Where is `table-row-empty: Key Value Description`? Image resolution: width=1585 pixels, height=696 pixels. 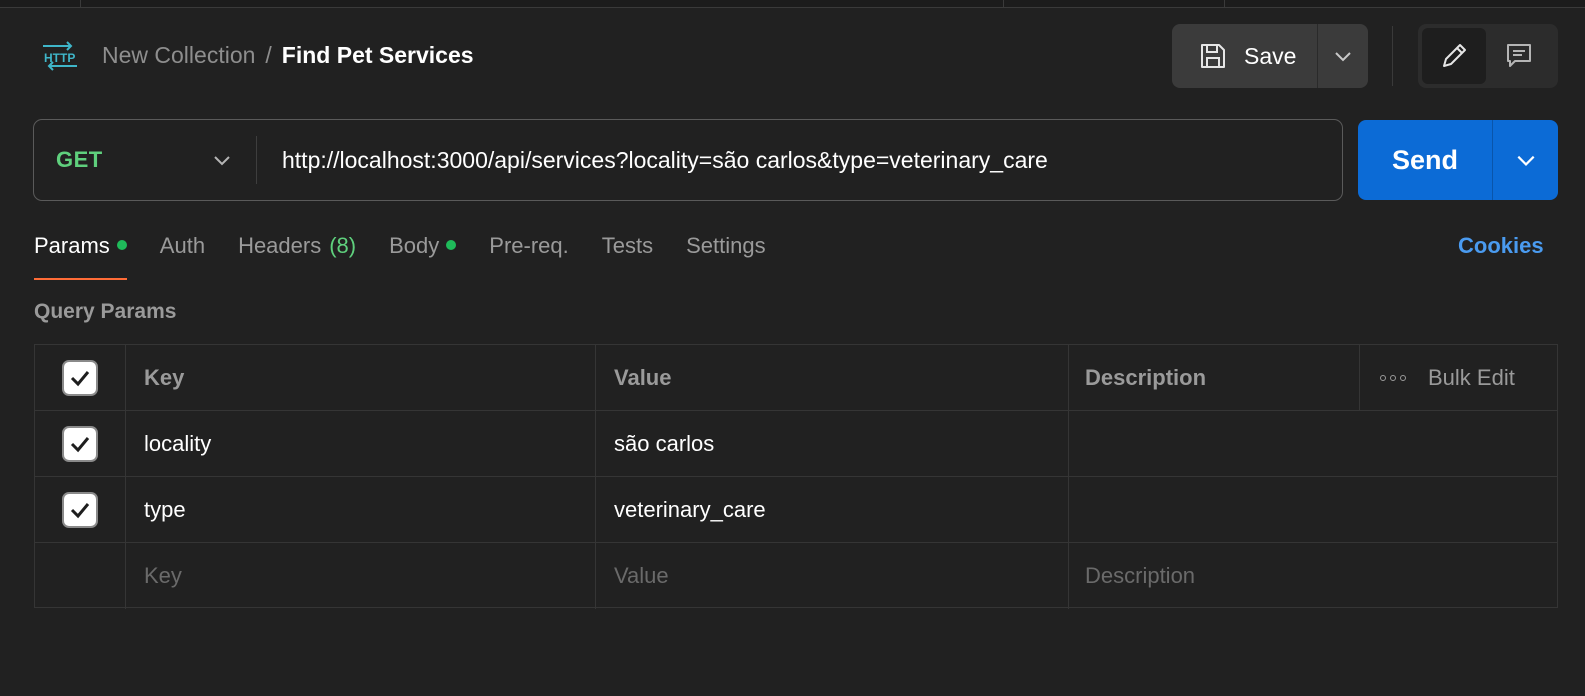 table-row-empty: Key Value Description is located at coordinates (796, 576).